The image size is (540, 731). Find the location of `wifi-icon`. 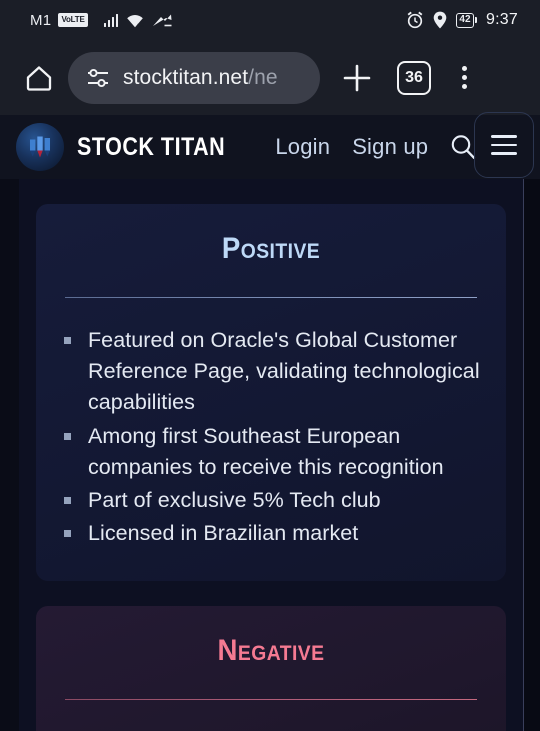

wifi-icon is located at coordinates (136, 20).